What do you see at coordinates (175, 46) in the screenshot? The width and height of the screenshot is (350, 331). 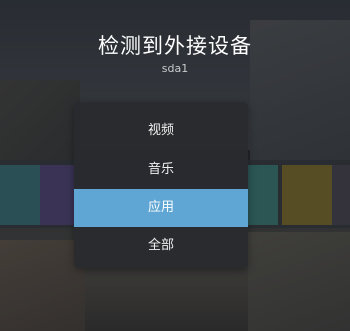 I see `dialog-title: 检测到外接设备` at bounding box center [175, 46].